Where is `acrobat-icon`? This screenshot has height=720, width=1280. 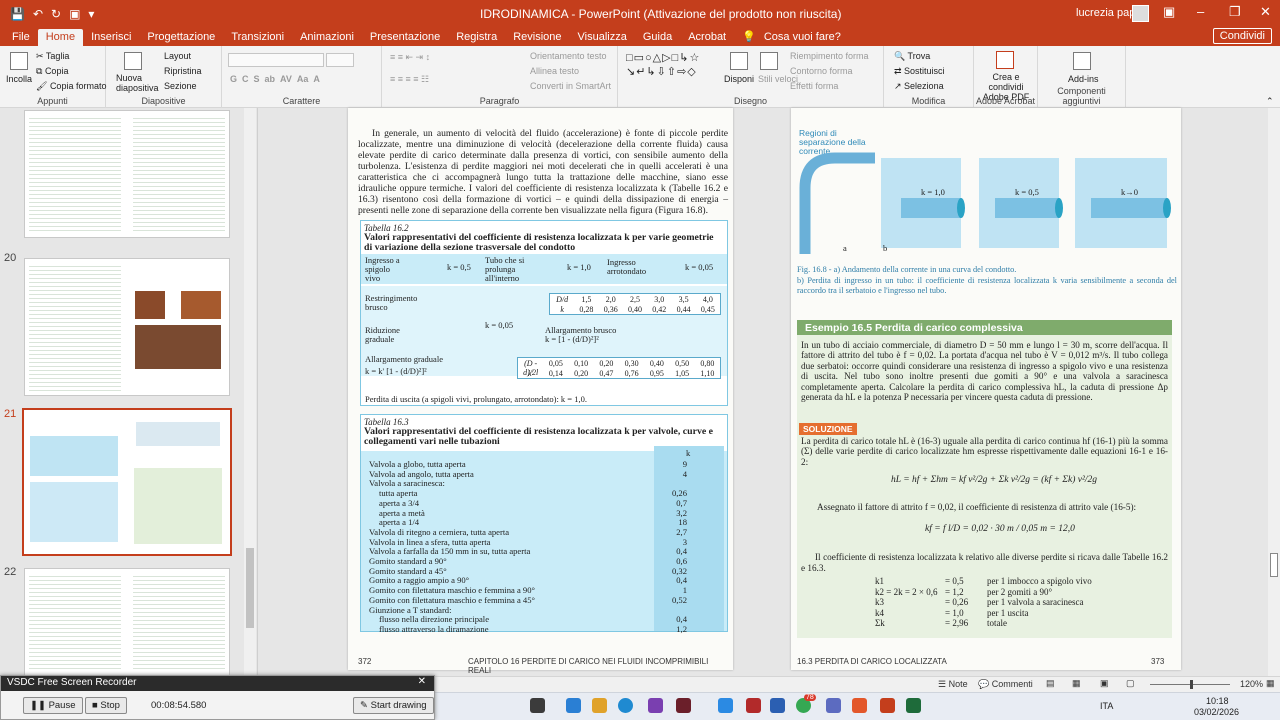 acrobat-icon is located at coordinates (753, 705).